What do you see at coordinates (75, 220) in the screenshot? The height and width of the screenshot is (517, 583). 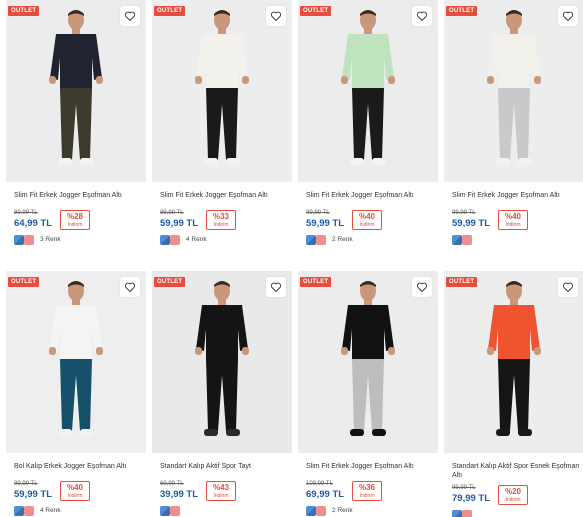 I see `discount-badge: %28 İndirim` at bounding box center [75, 220].